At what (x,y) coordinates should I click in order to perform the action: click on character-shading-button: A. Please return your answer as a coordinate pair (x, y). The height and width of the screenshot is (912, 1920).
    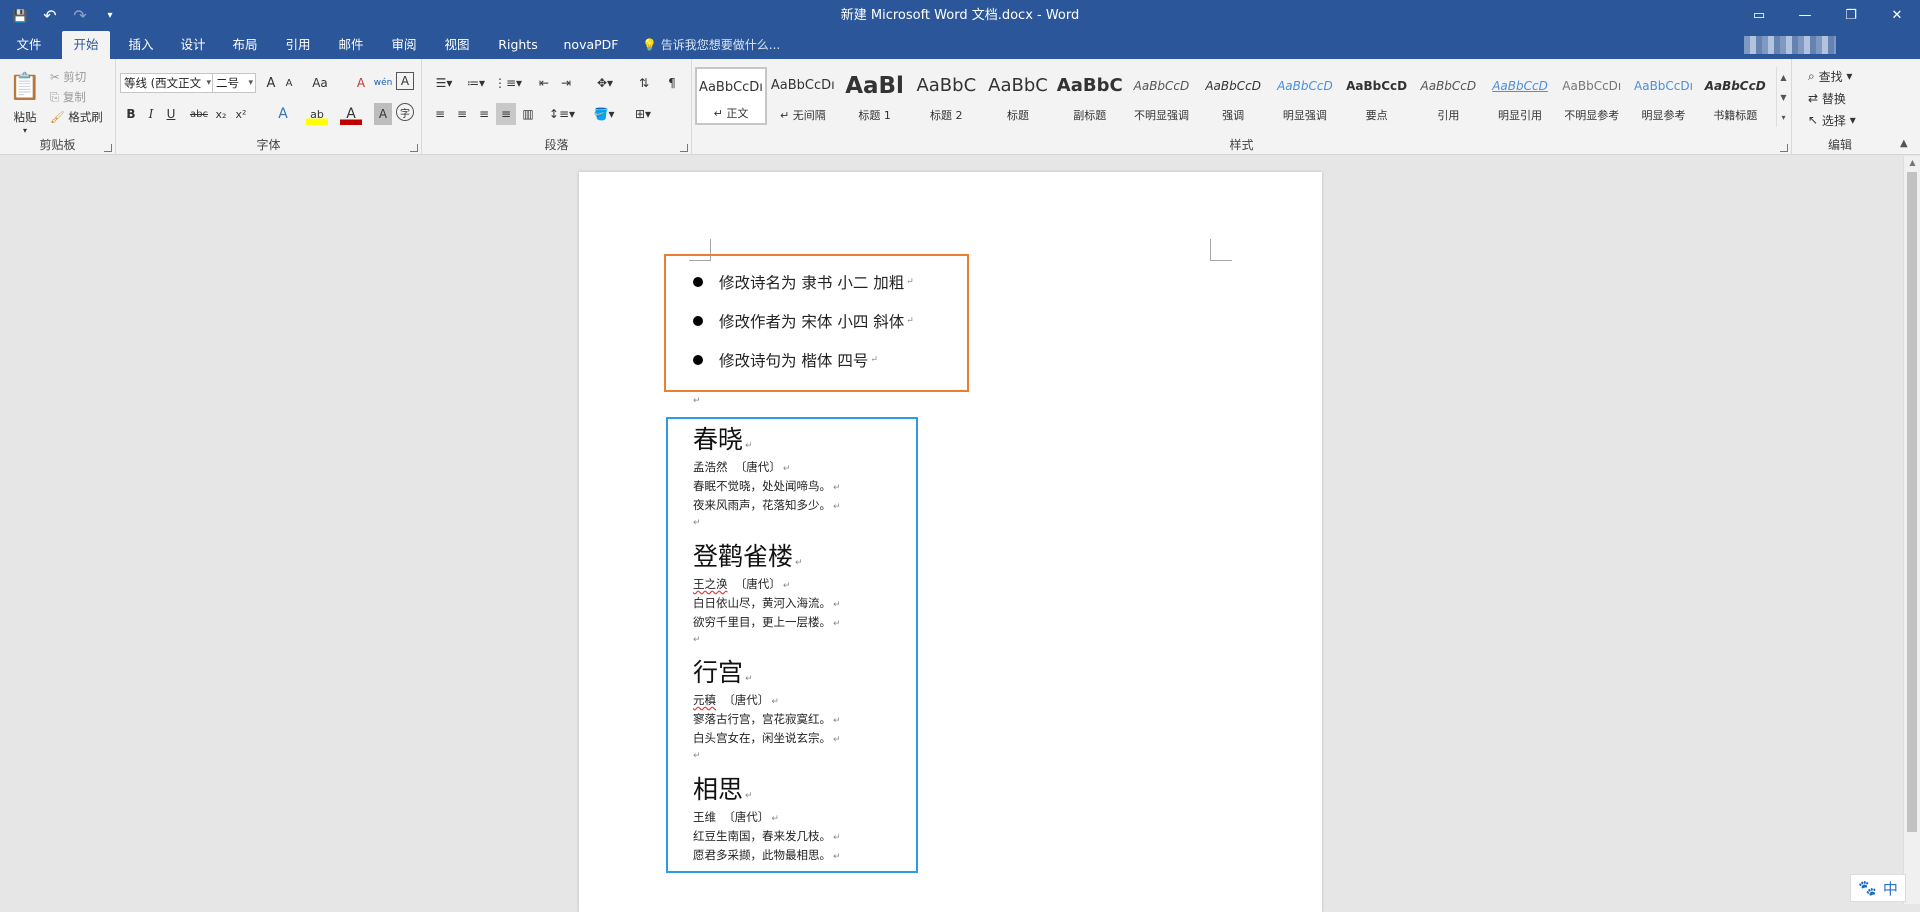
    Looking at the image, I should click on (383, 114).